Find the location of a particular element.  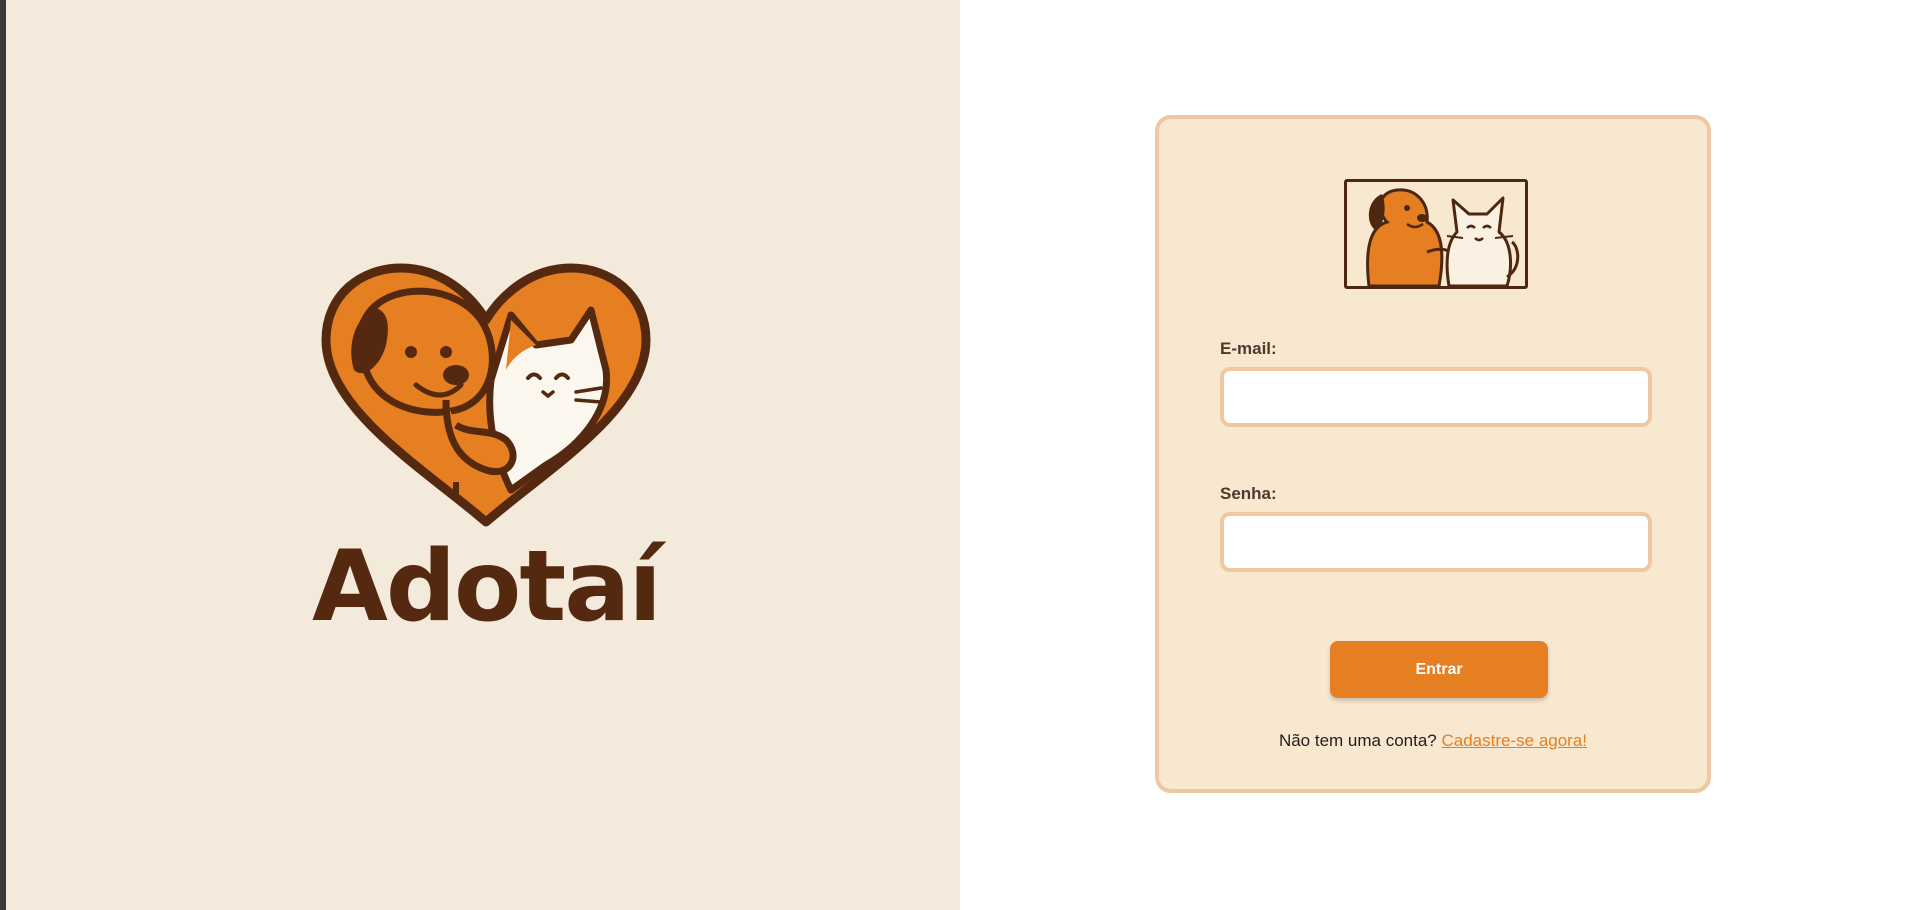

email-field is located at coordinates (1436, 397).